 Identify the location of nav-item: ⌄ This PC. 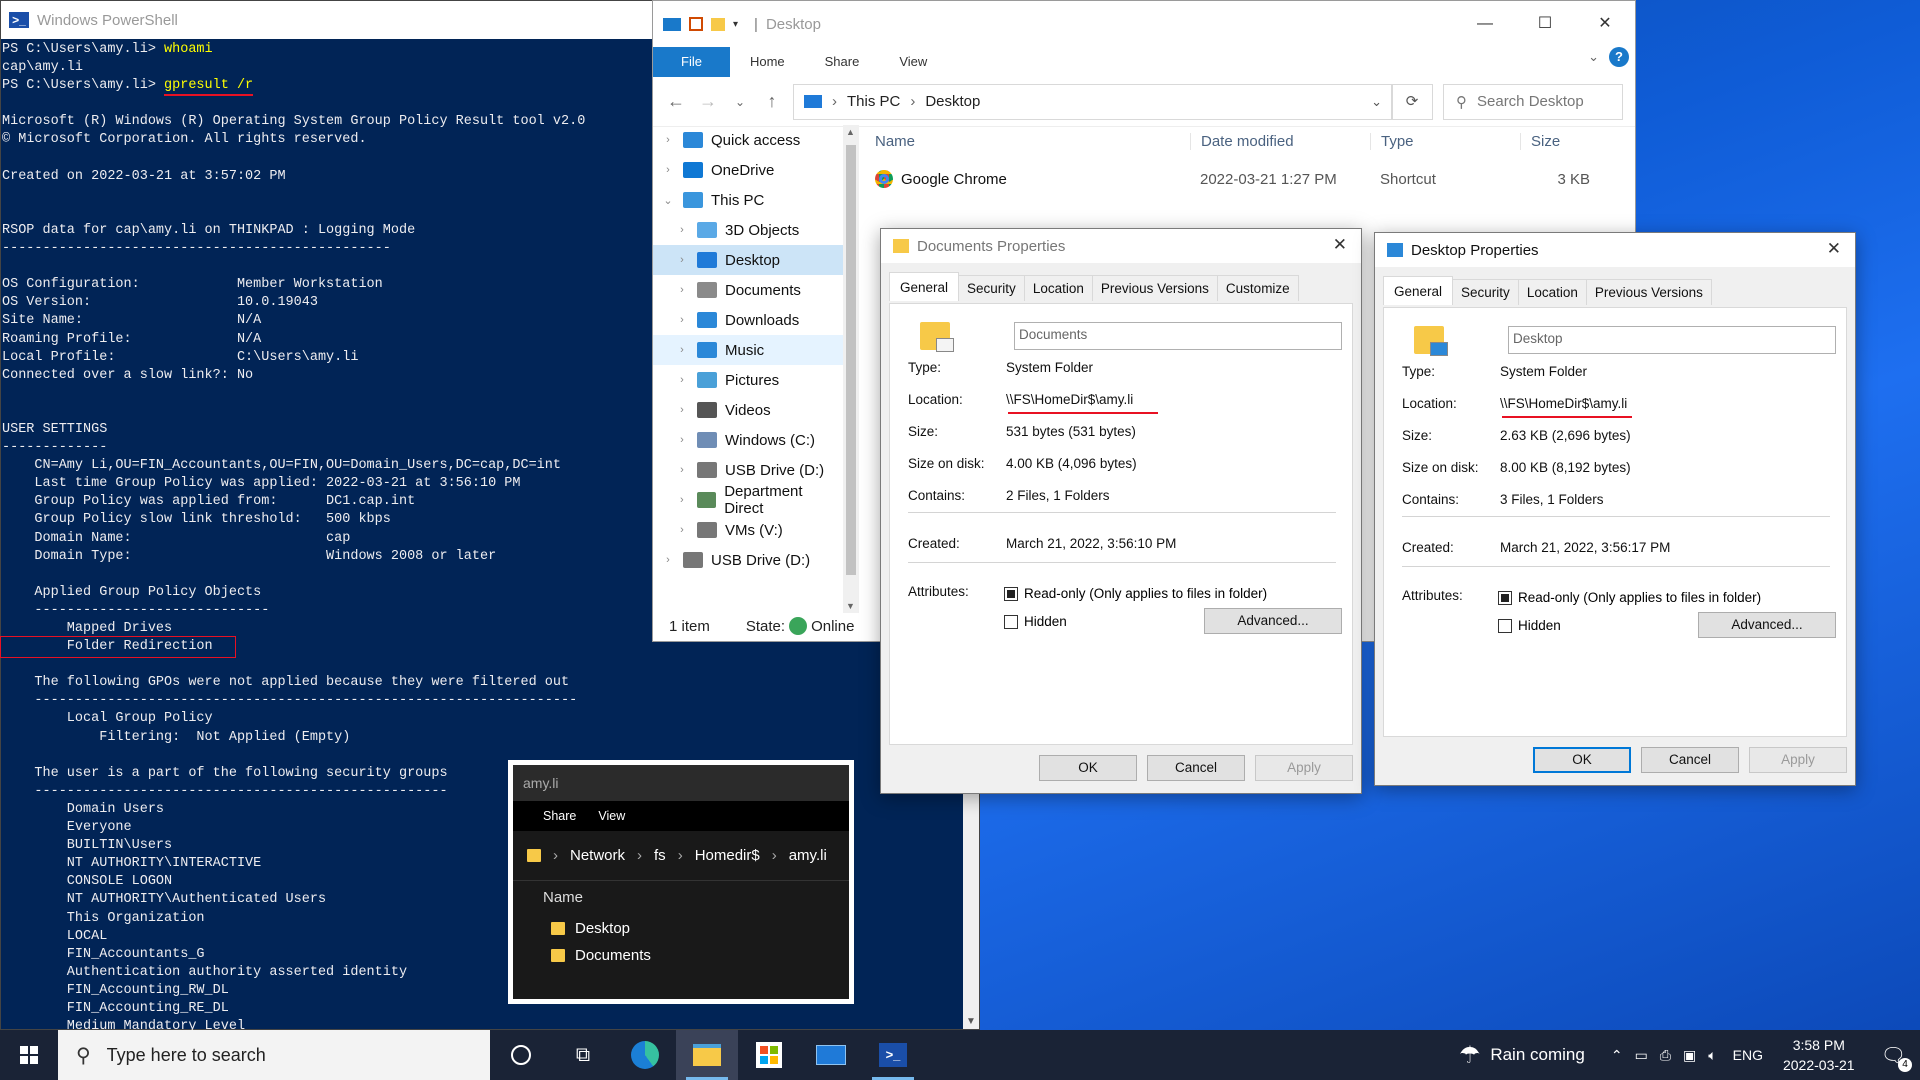
(748, 200).